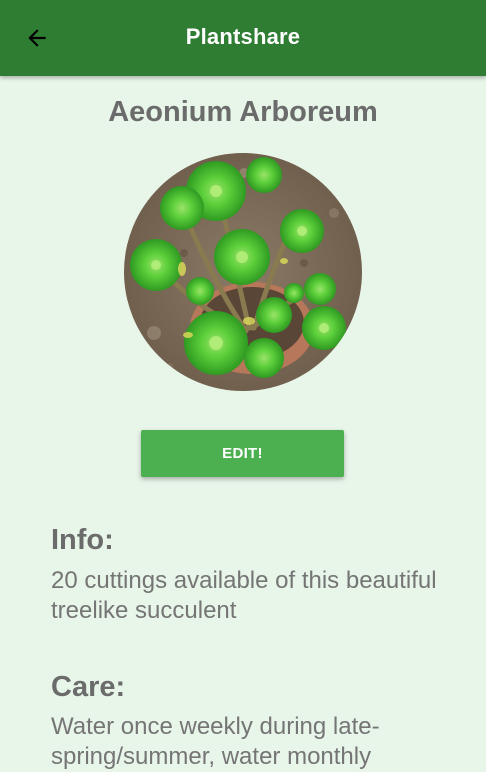 The width and height of the screenshot is (486, 772). I want to click on info-heading: Info:, so click(82, 540).